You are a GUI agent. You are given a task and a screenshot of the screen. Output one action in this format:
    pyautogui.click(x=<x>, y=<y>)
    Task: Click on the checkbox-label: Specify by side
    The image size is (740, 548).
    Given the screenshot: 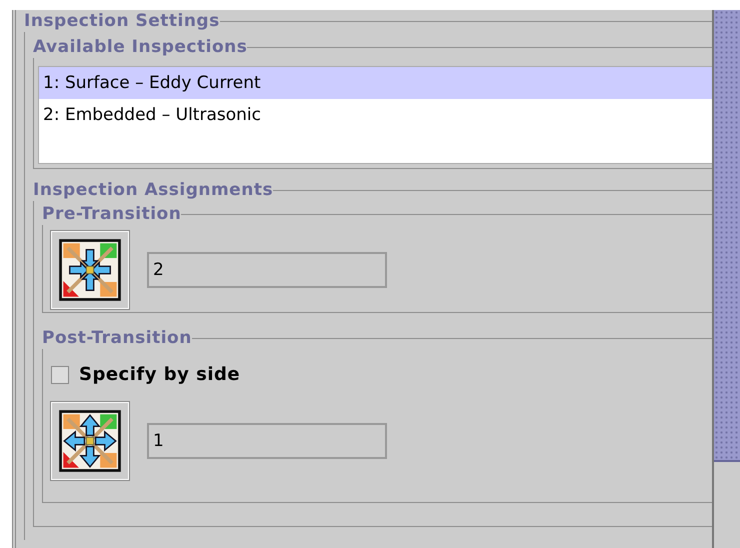 What is the action you would take?
    pyautogui.click(x=159, y=375)
    